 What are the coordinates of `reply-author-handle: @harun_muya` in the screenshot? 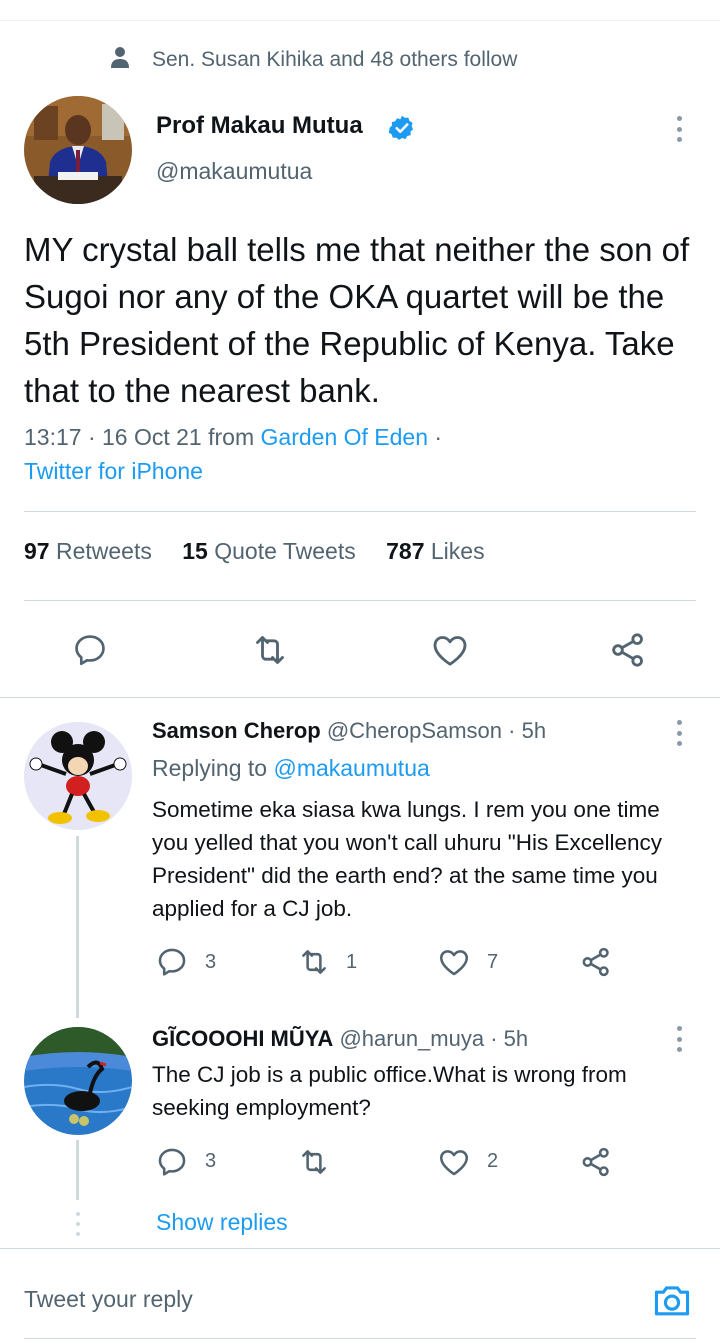 It's located at (411, 1038).